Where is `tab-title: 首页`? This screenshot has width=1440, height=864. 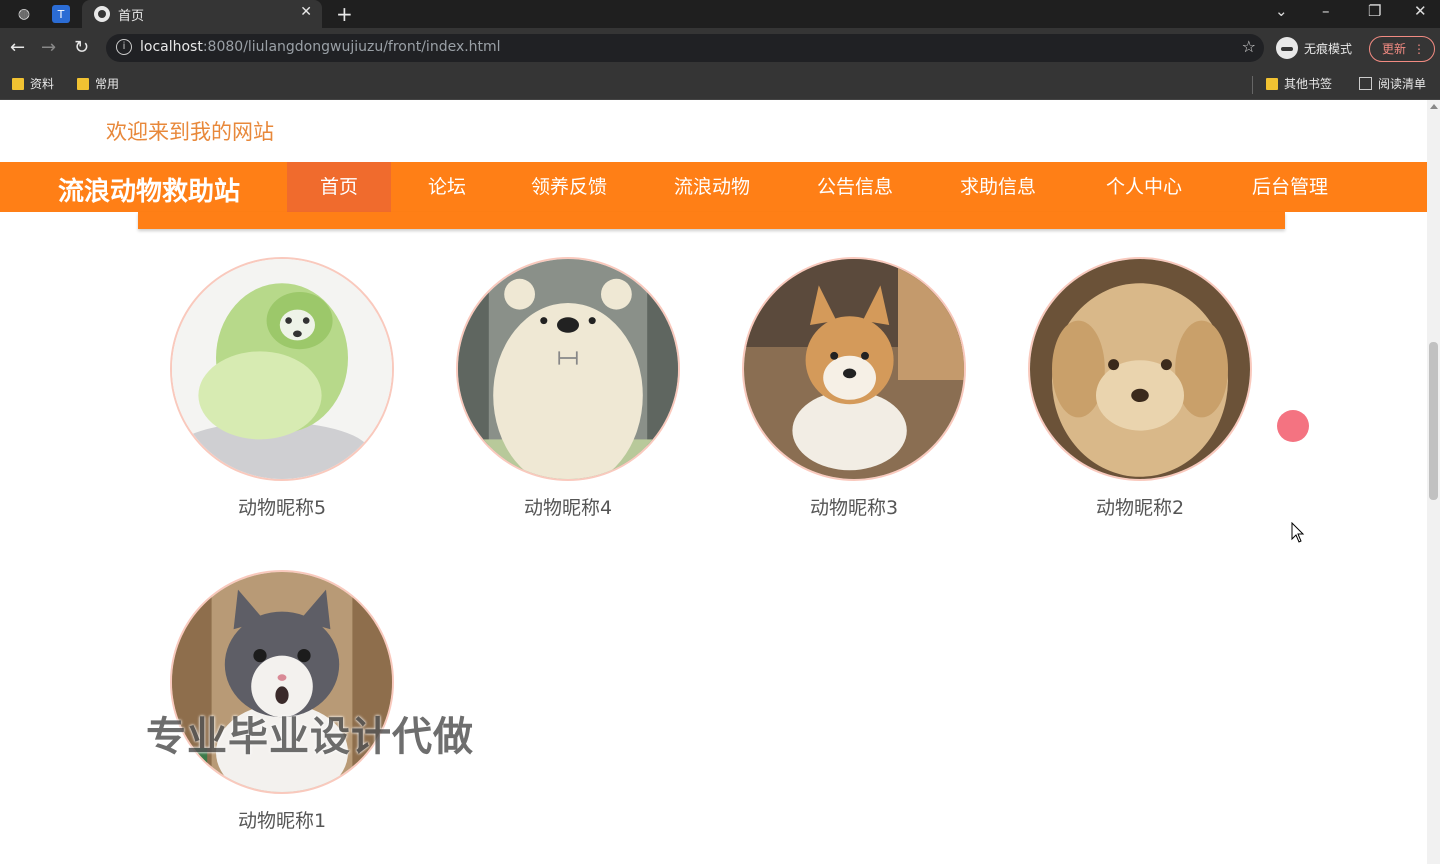 tab-title: 首页 is located at coordinates (131, 16).